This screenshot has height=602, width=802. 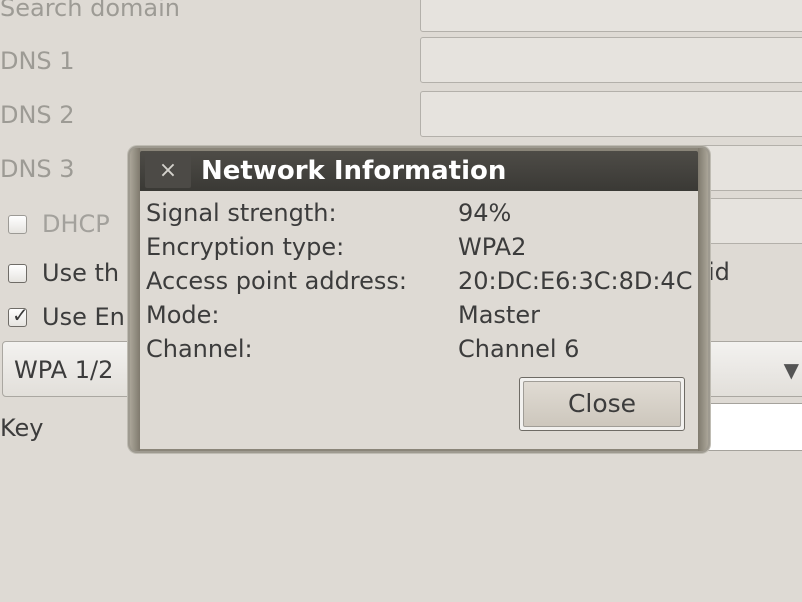 What do you see at coordinates (719, 272) in the screenshot?
I see `ssid-label-tail: id` at bounding box center [719, 272].